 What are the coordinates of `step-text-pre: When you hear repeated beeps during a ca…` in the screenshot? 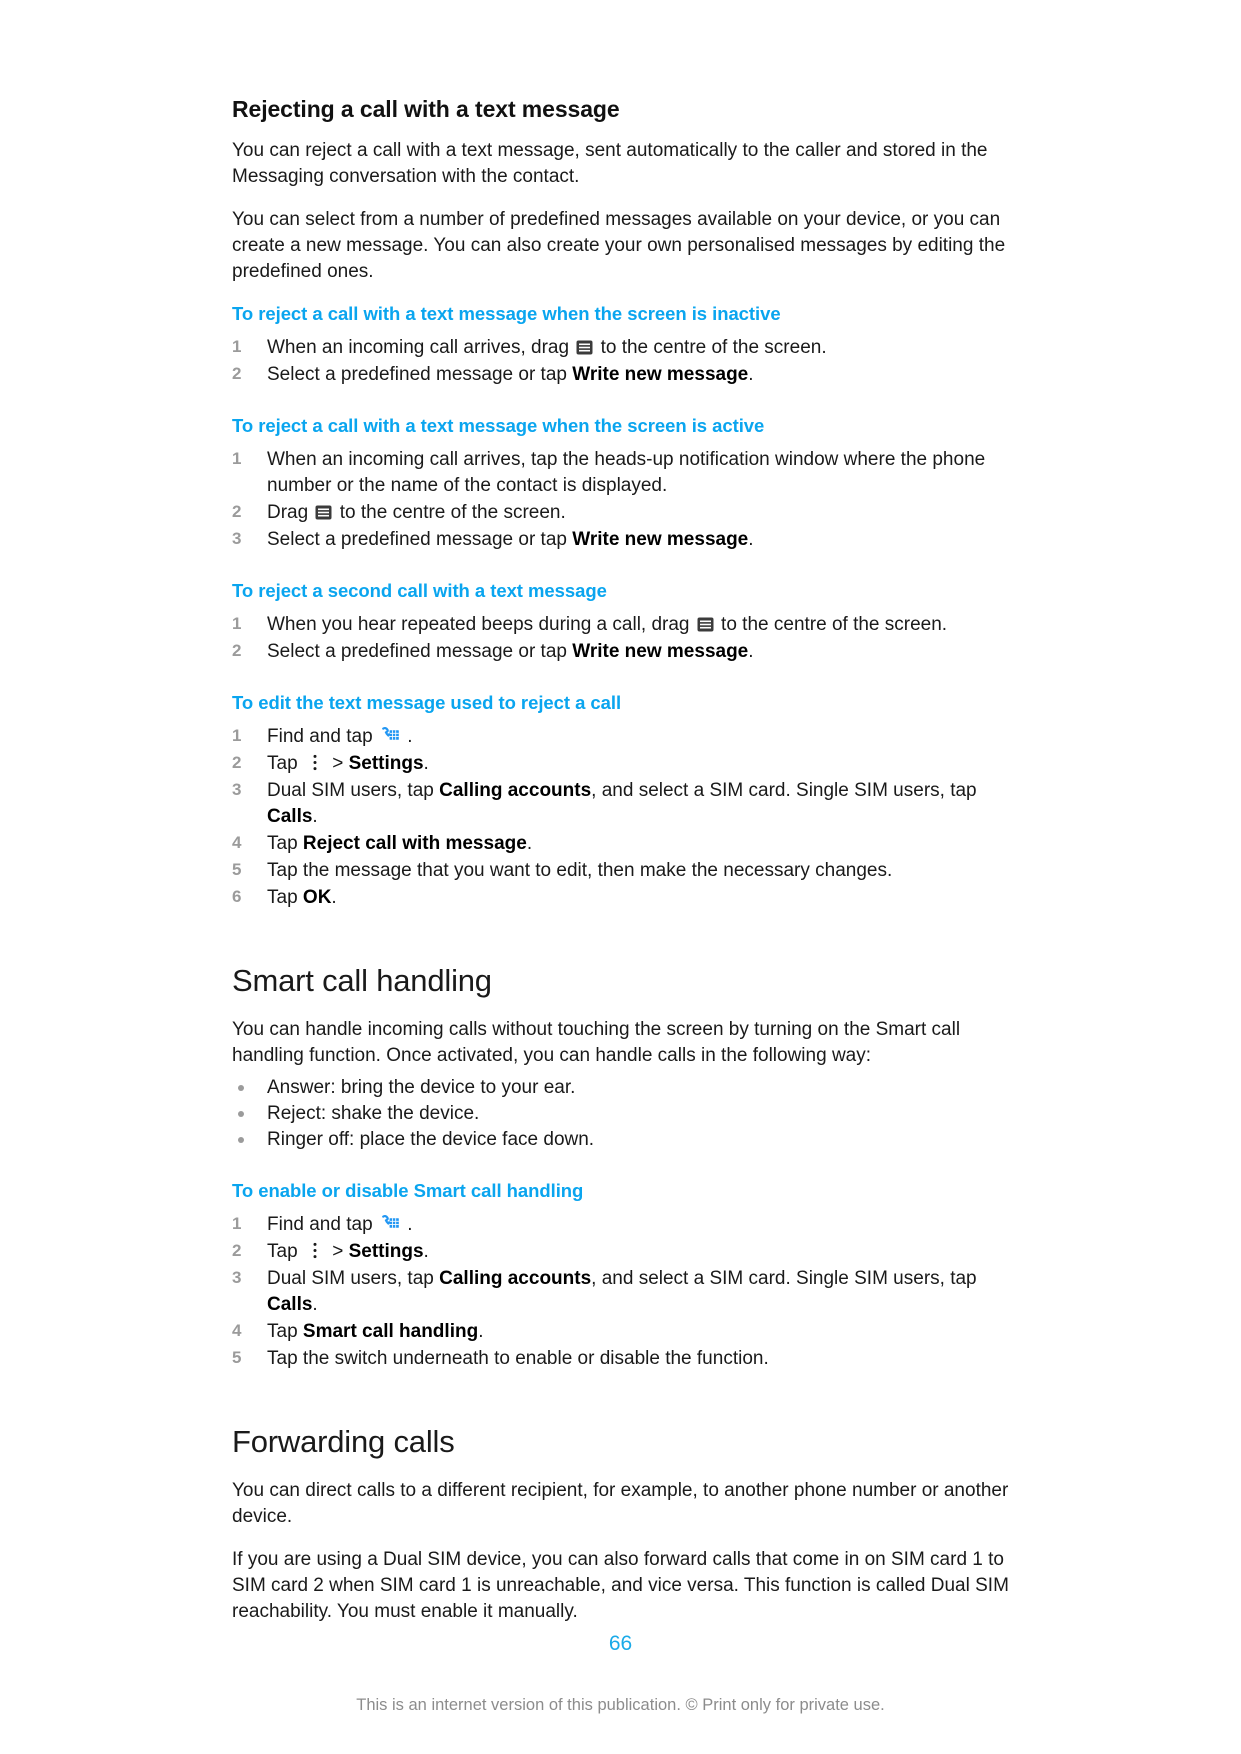 It's located at (481, 625).